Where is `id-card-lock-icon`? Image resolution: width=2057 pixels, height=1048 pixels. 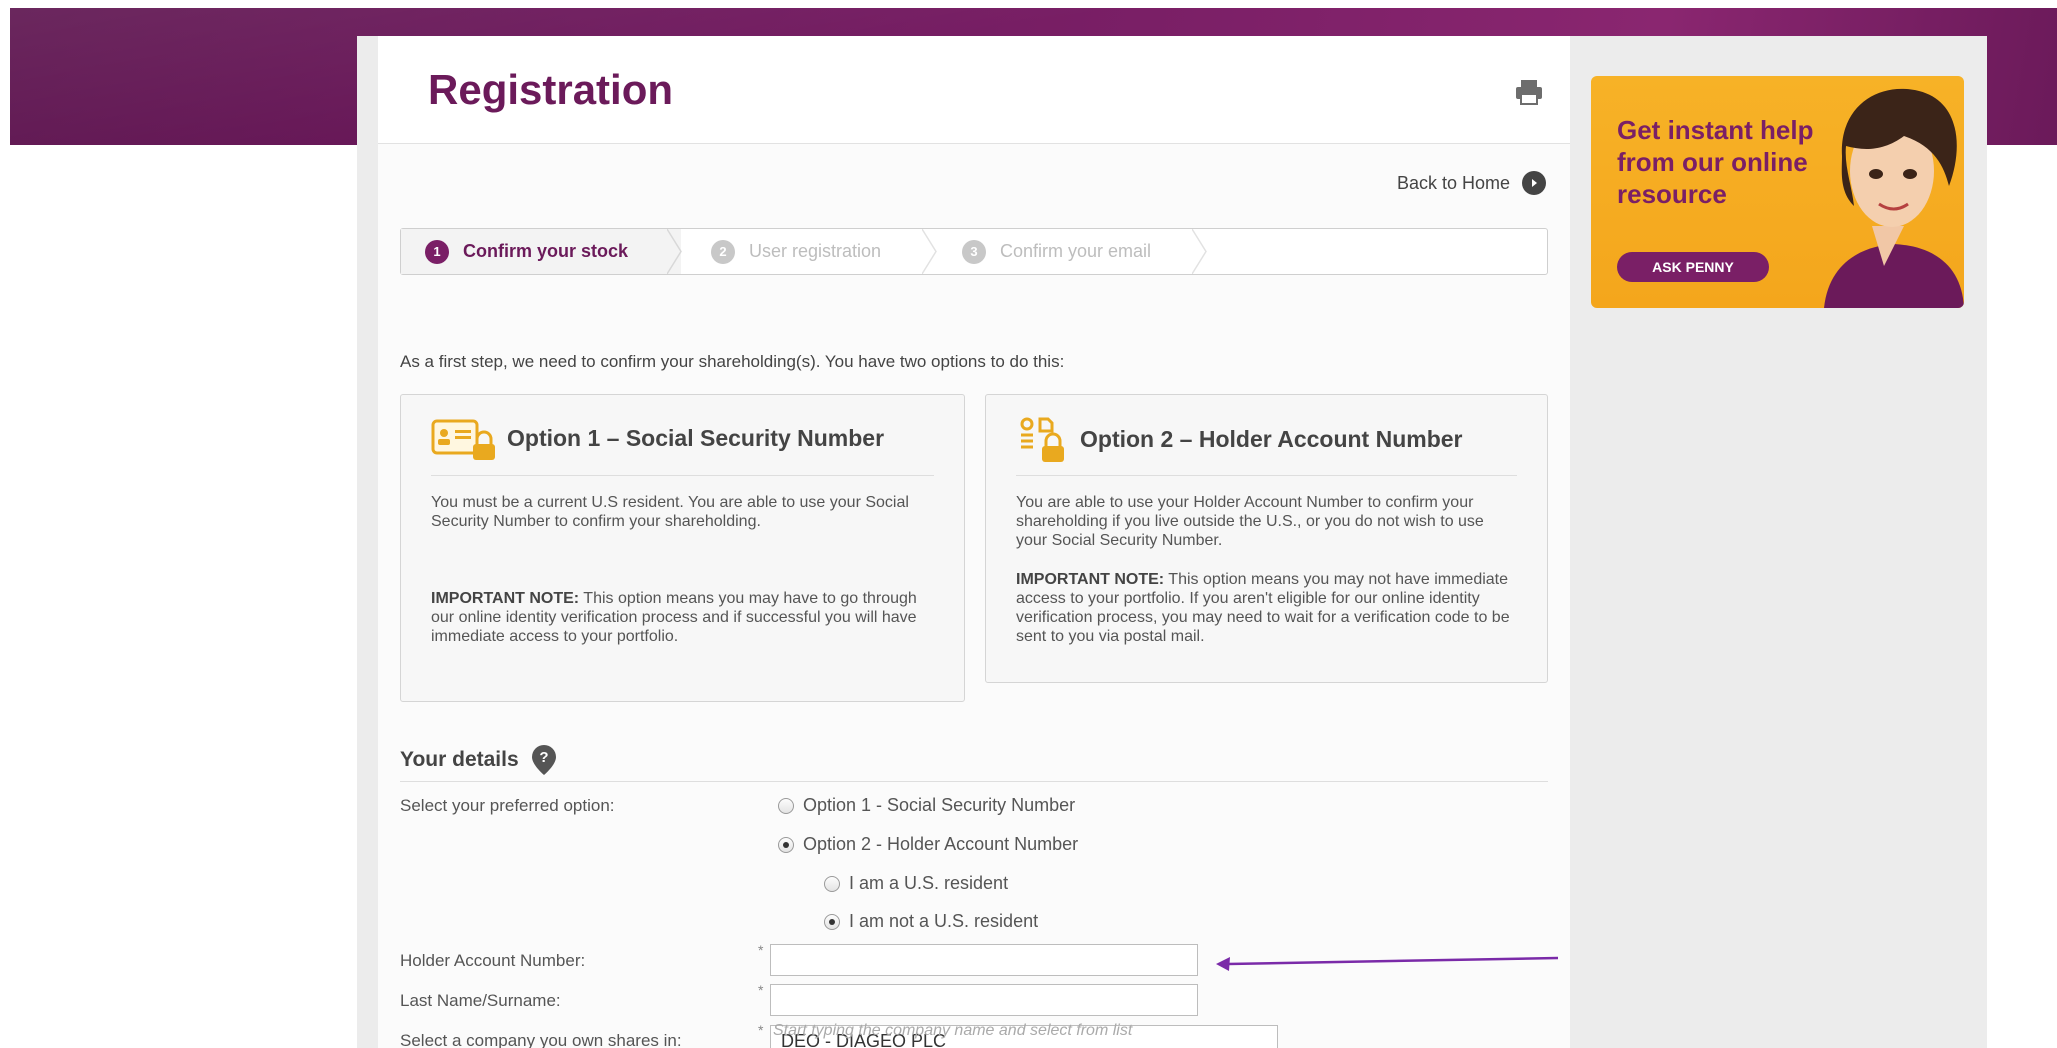
id-card-lock-icon is located at coordinates (463, 439).